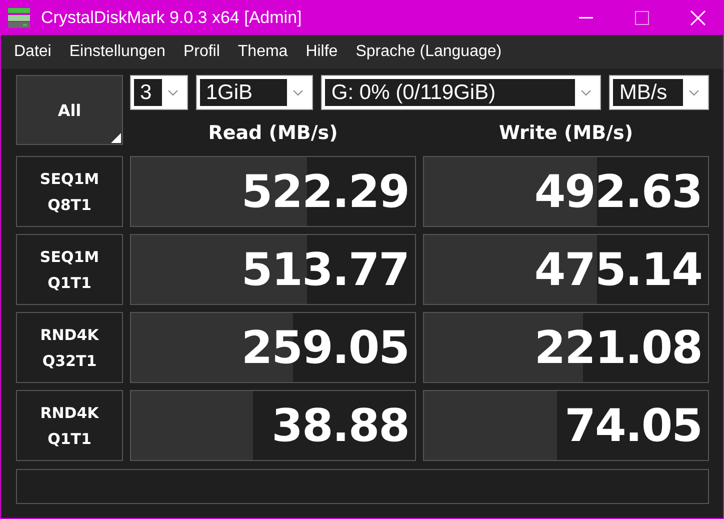 The image size is (724, 519). What do you see at coordinates (116, 138) in the screenshot?
I see `corner-triangle-icon` at bounding box center [116, 138].